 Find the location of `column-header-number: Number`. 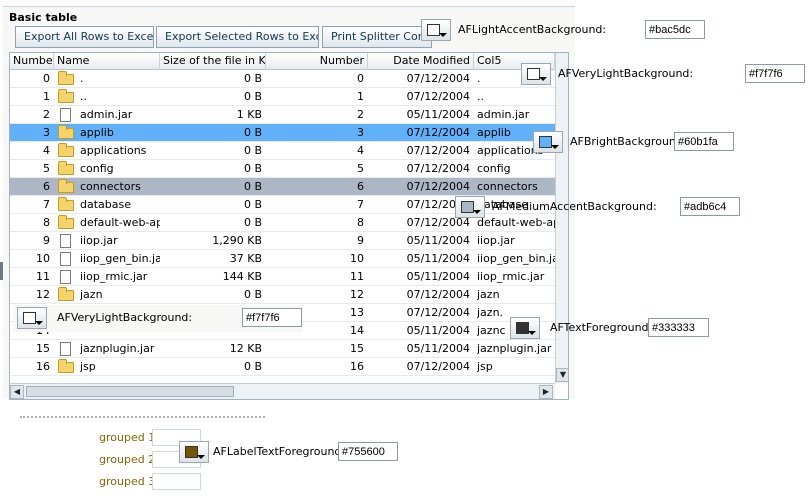

column-header-number: Number is located at coordinates (32, 61).